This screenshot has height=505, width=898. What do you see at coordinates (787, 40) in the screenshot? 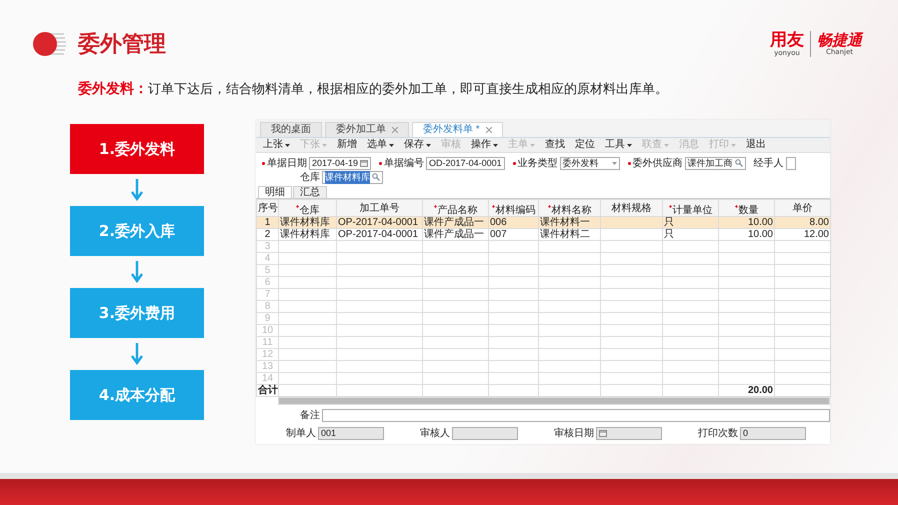
I see `brand-name: 用友` at bounding box center [787, 40].